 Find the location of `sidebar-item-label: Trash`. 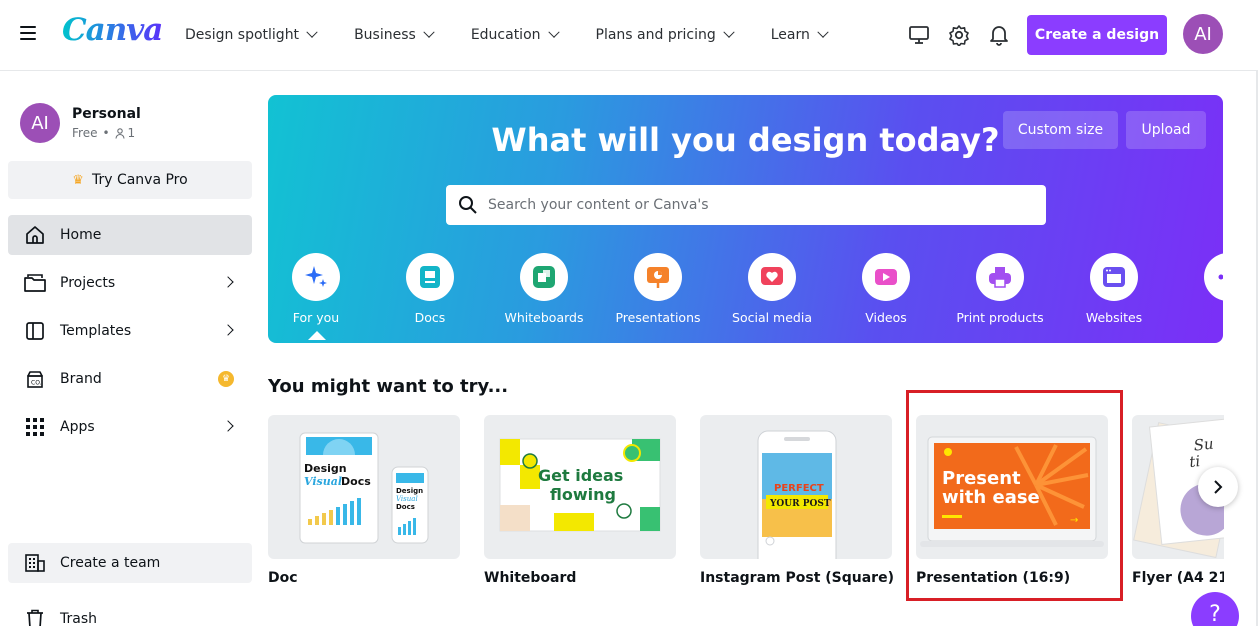

sidebar-item-label: Trash is located at coordinates (78, 618).